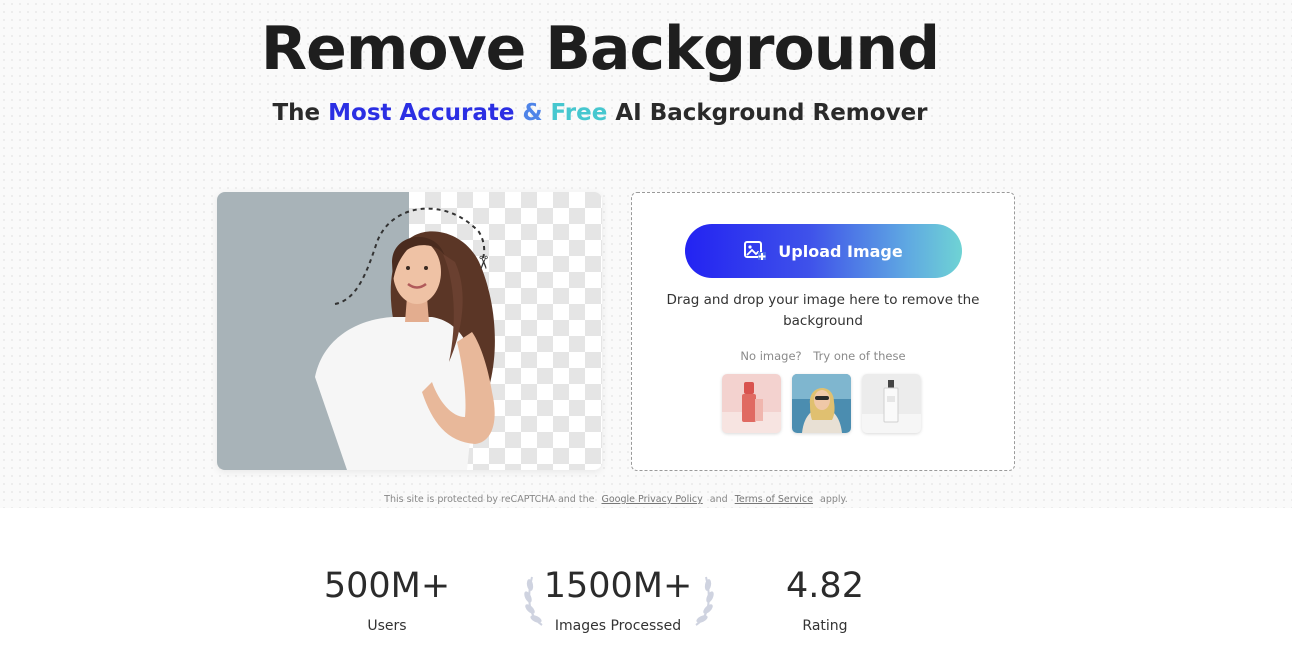 The image size is (1292, 660). I want to click on try-samples-row: No image? Try one of these, so click(823, 356).